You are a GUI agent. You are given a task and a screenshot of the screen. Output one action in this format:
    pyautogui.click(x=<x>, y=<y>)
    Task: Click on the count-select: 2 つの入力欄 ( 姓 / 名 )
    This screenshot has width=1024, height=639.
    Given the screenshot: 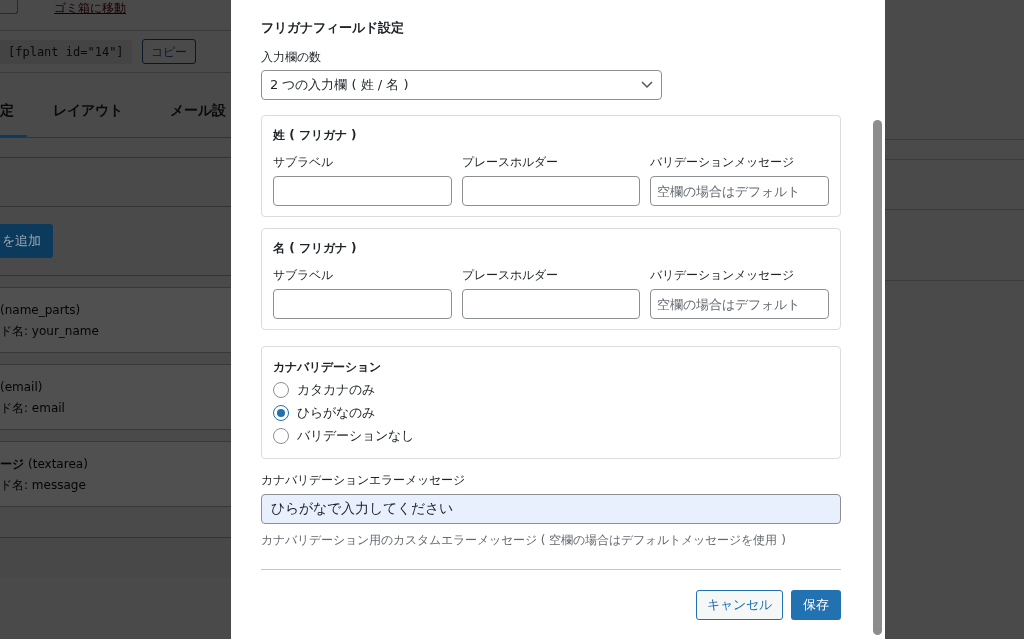 What is the action you would take?
    pyautogui.click(x=461, y=85)
    